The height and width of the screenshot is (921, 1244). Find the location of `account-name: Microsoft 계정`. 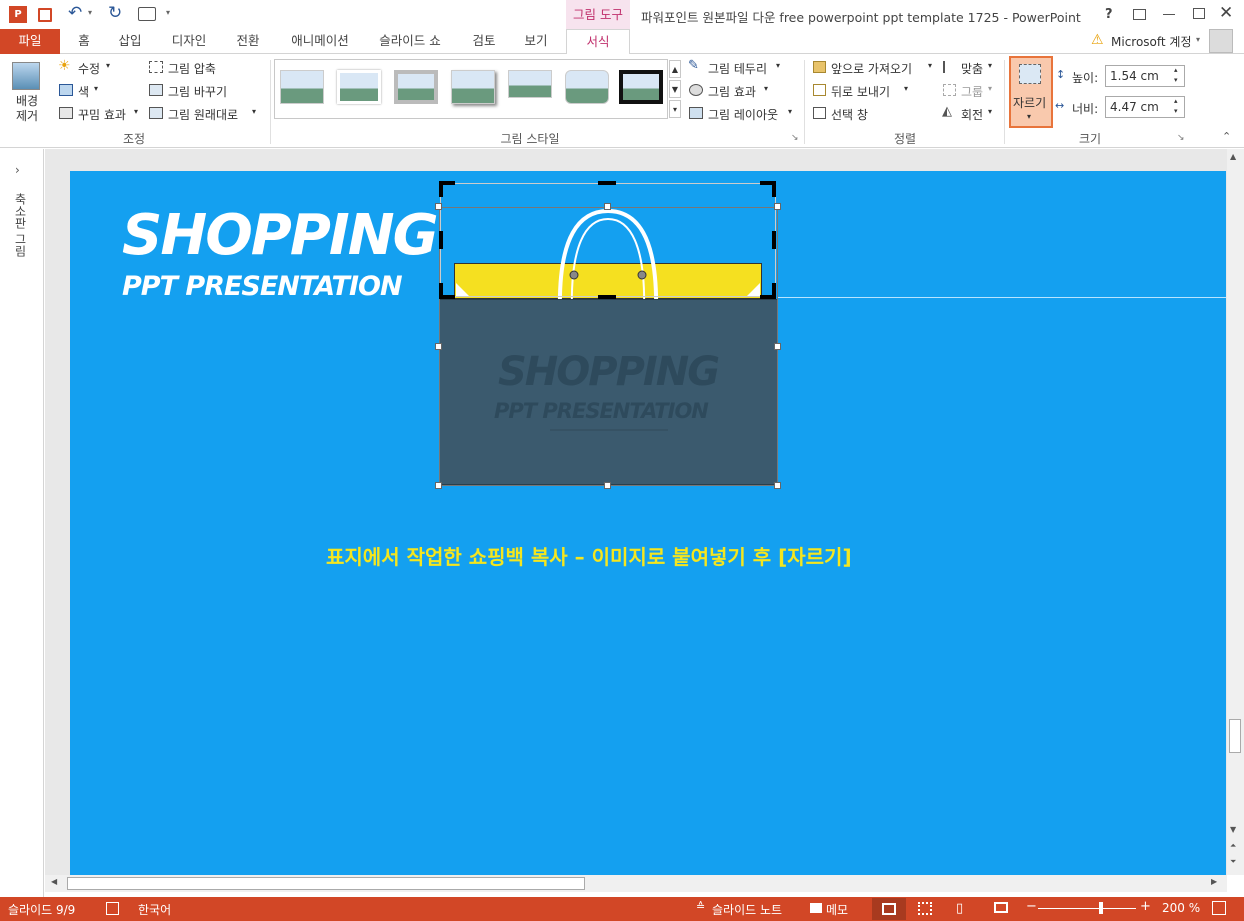

account-name: Microsoft 계정 is located at coordinates (1151, 41).